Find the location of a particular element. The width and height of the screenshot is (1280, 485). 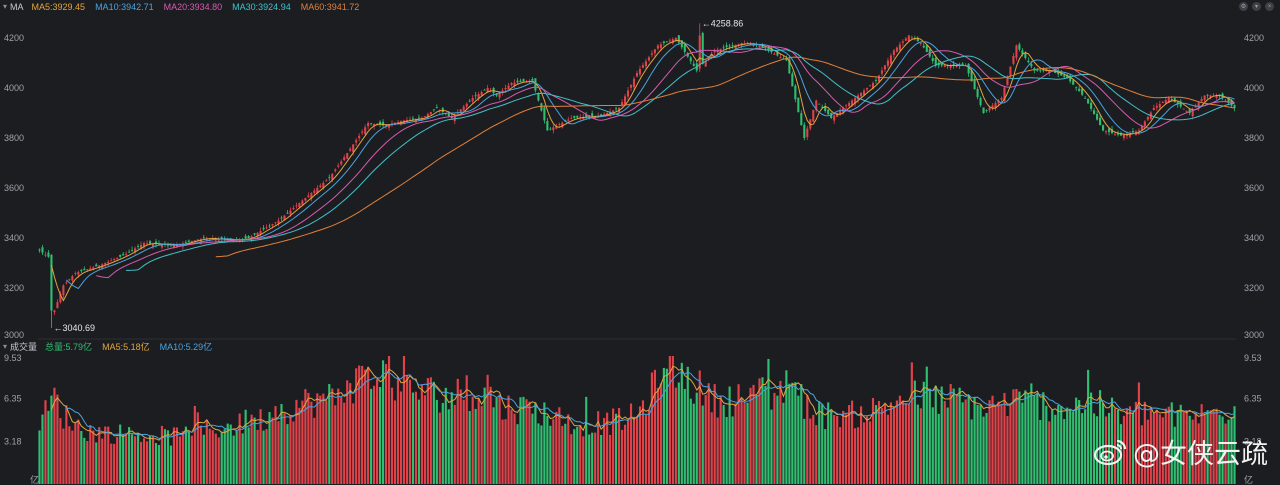

legend-vol-ma5: MA5:5.18亿 is located at coordinates (126, 347).